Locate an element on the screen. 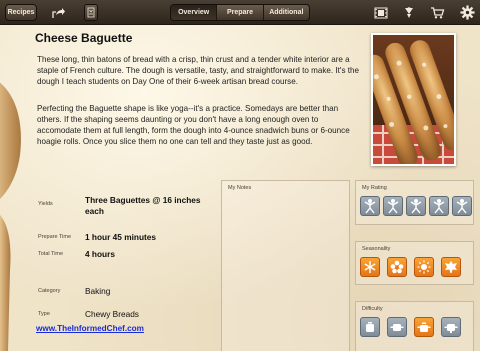  yields-value: Three Baguettes @ 16 inches each is located at coordinates (143, 205).